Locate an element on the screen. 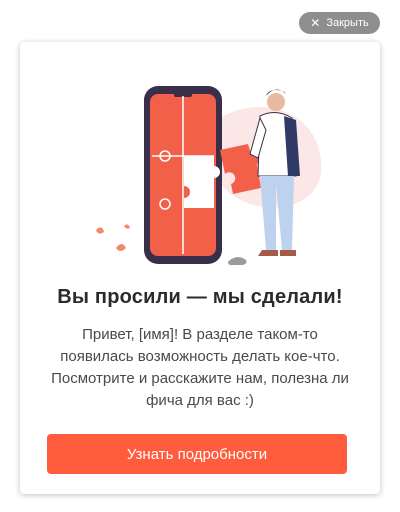  close-icon: ✕ is located at coordinates (315, 23).